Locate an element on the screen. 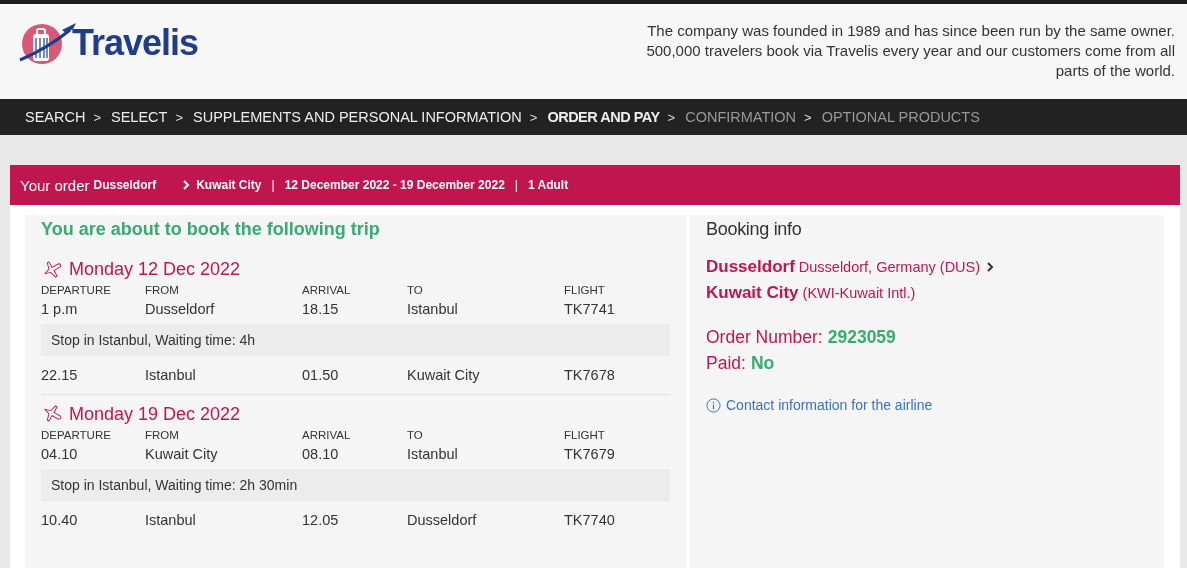 This screenshot has height=568, width=1187. order-origin: Dusseldorf is located at coordinates (125, 185).